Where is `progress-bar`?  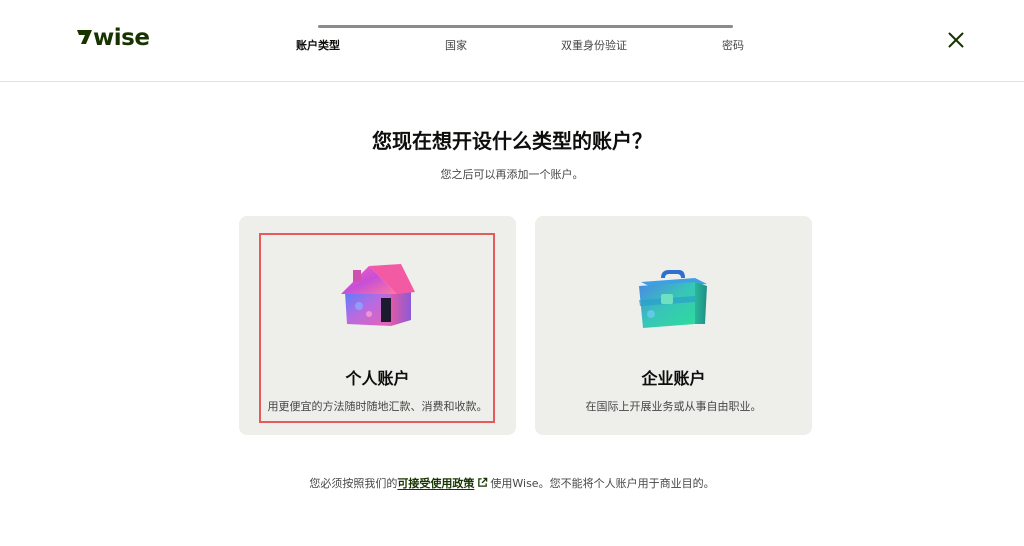
progress-bar is located at coordinates (525, 26).